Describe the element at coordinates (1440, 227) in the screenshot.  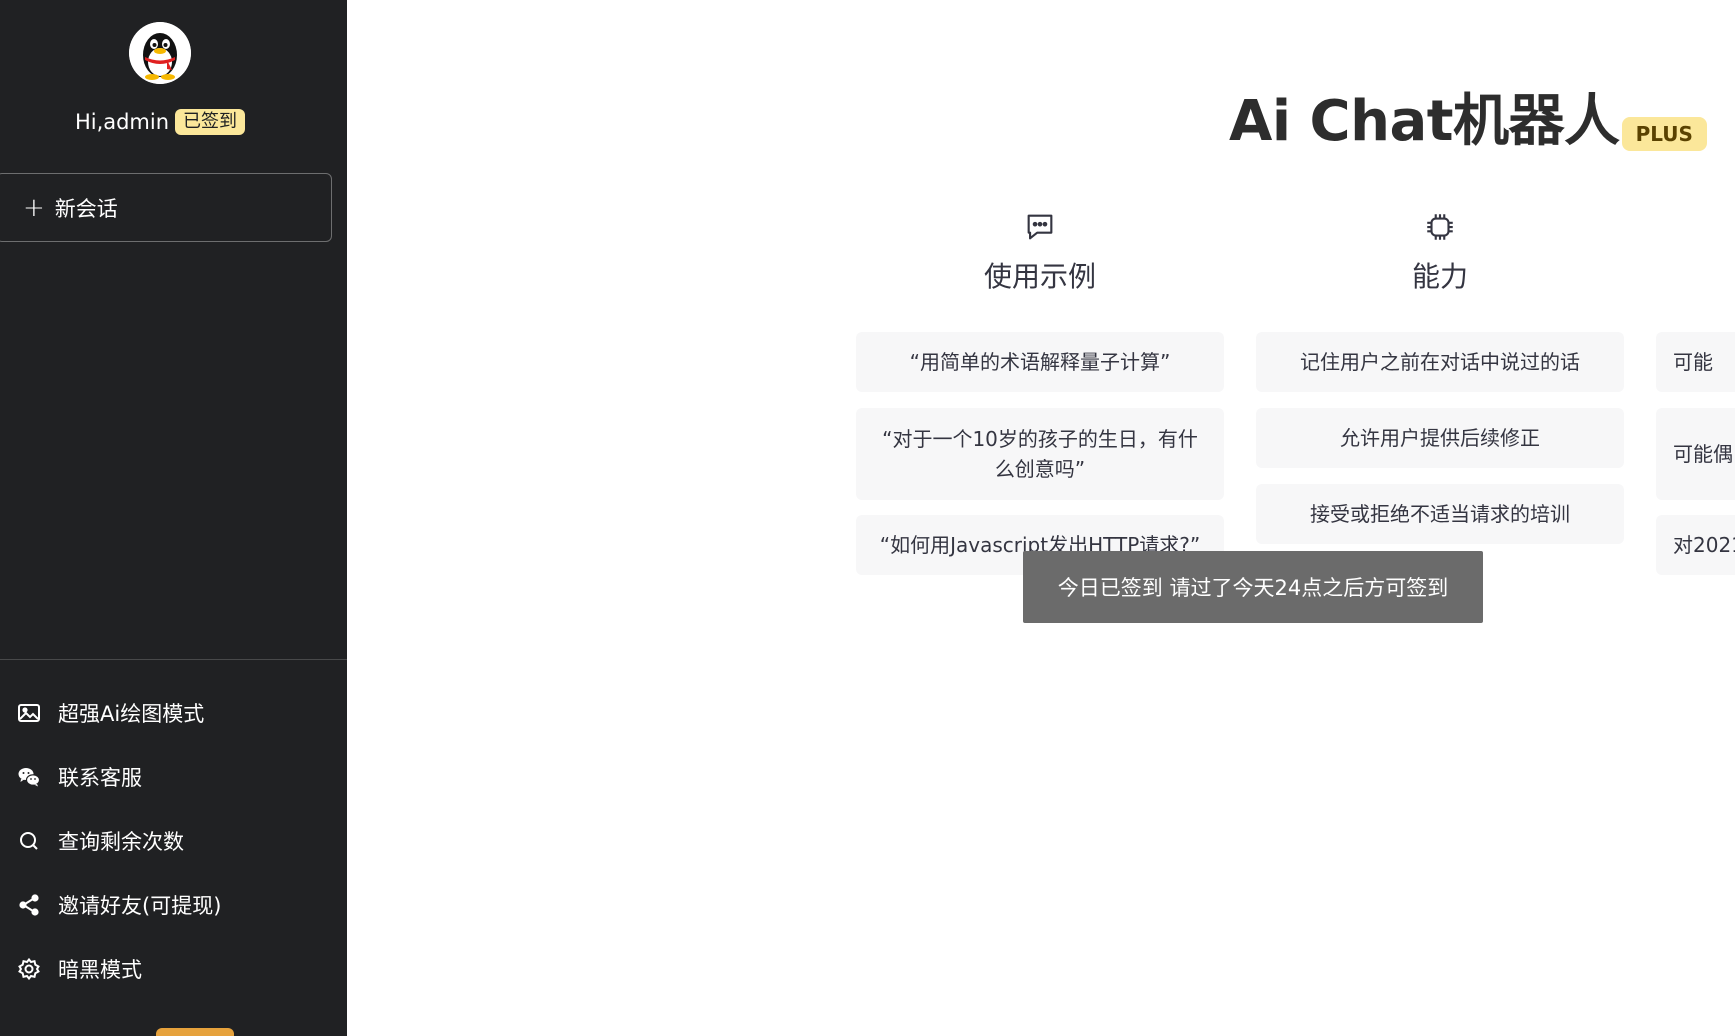
I see `cpu-chip-icon` at that location.